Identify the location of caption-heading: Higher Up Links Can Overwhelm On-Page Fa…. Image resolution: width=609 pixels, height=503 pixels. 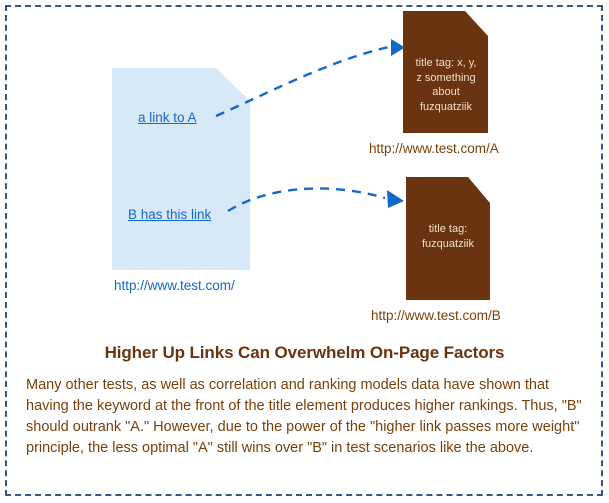
(304, 352).